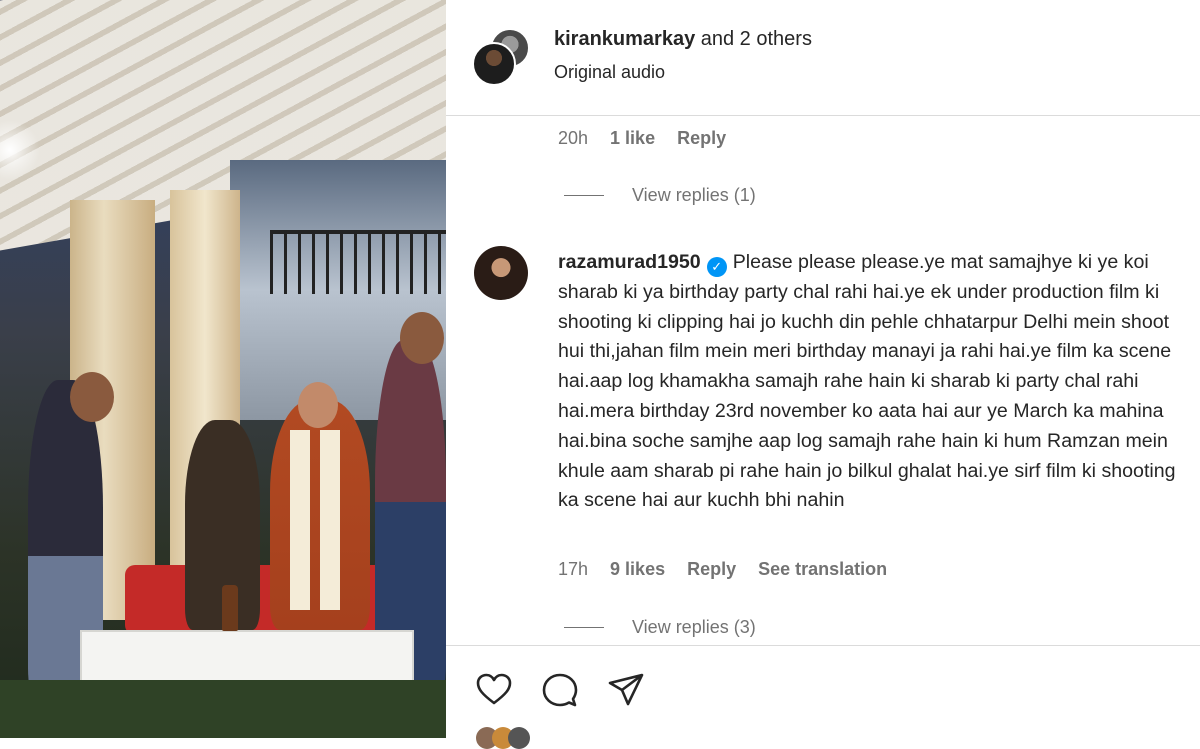  I want to click on liker-avatars, so click(503, 738).